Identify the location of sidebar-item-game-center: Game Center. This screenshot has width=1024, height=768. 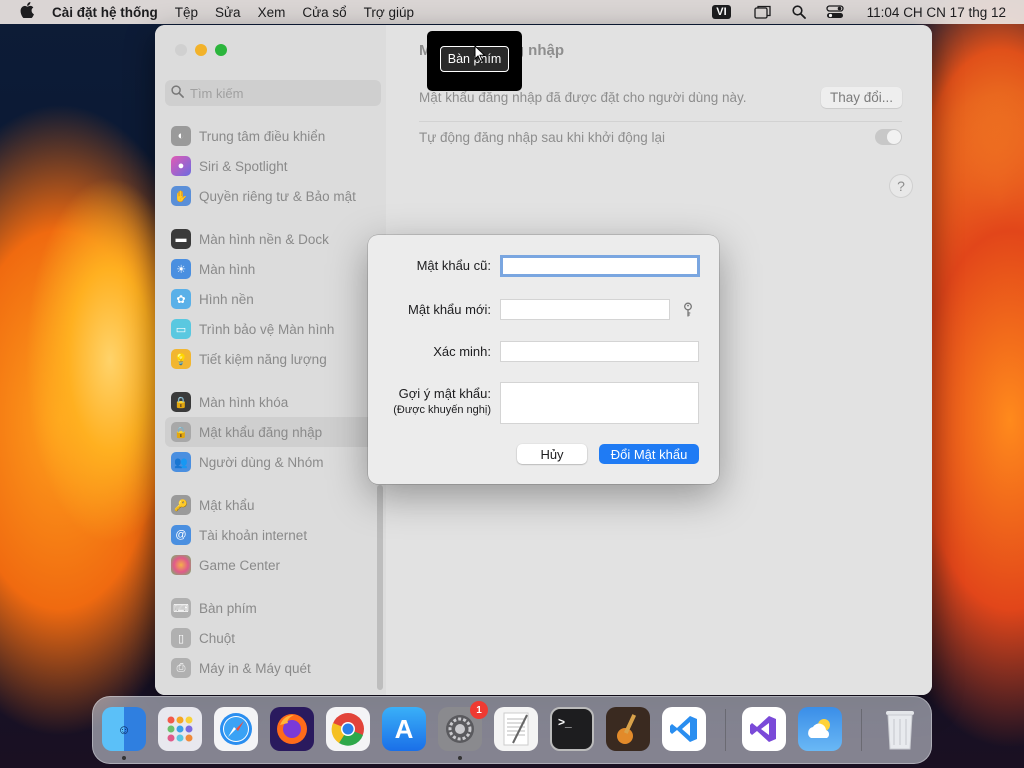
(270, 565).